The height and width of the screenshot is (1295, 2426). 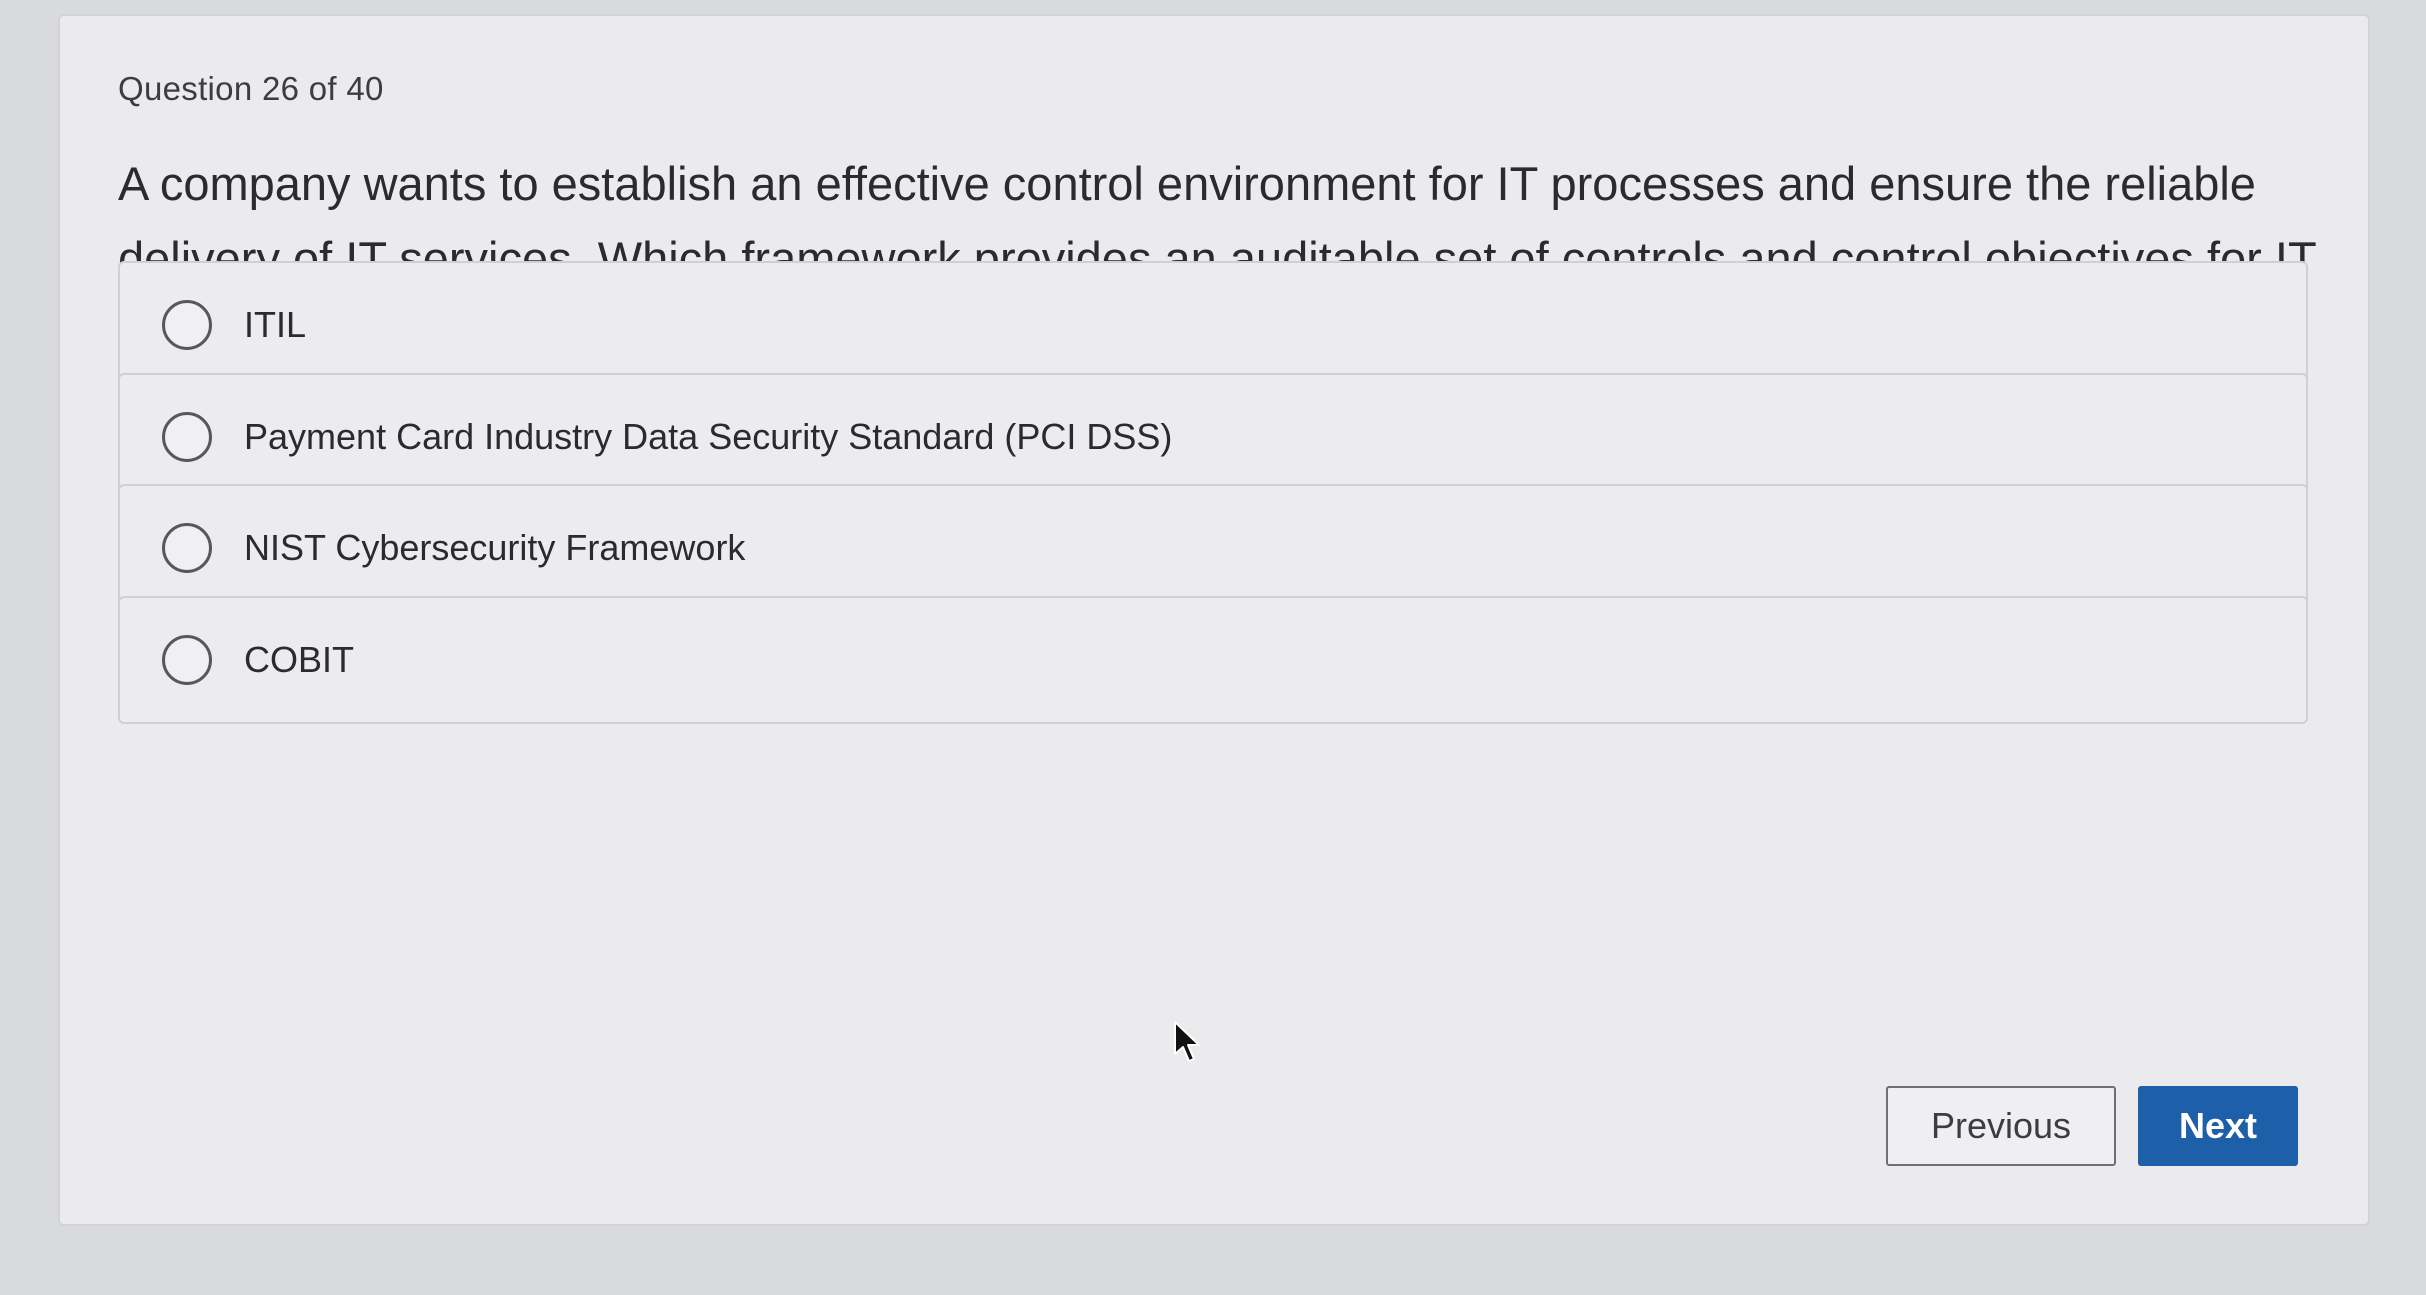 What do you see at coordinates (1213, 548) in the screenshot?
I see `option-nist-csf: NIST Cybersecurity Framework` at bounding box center [1213, 548].